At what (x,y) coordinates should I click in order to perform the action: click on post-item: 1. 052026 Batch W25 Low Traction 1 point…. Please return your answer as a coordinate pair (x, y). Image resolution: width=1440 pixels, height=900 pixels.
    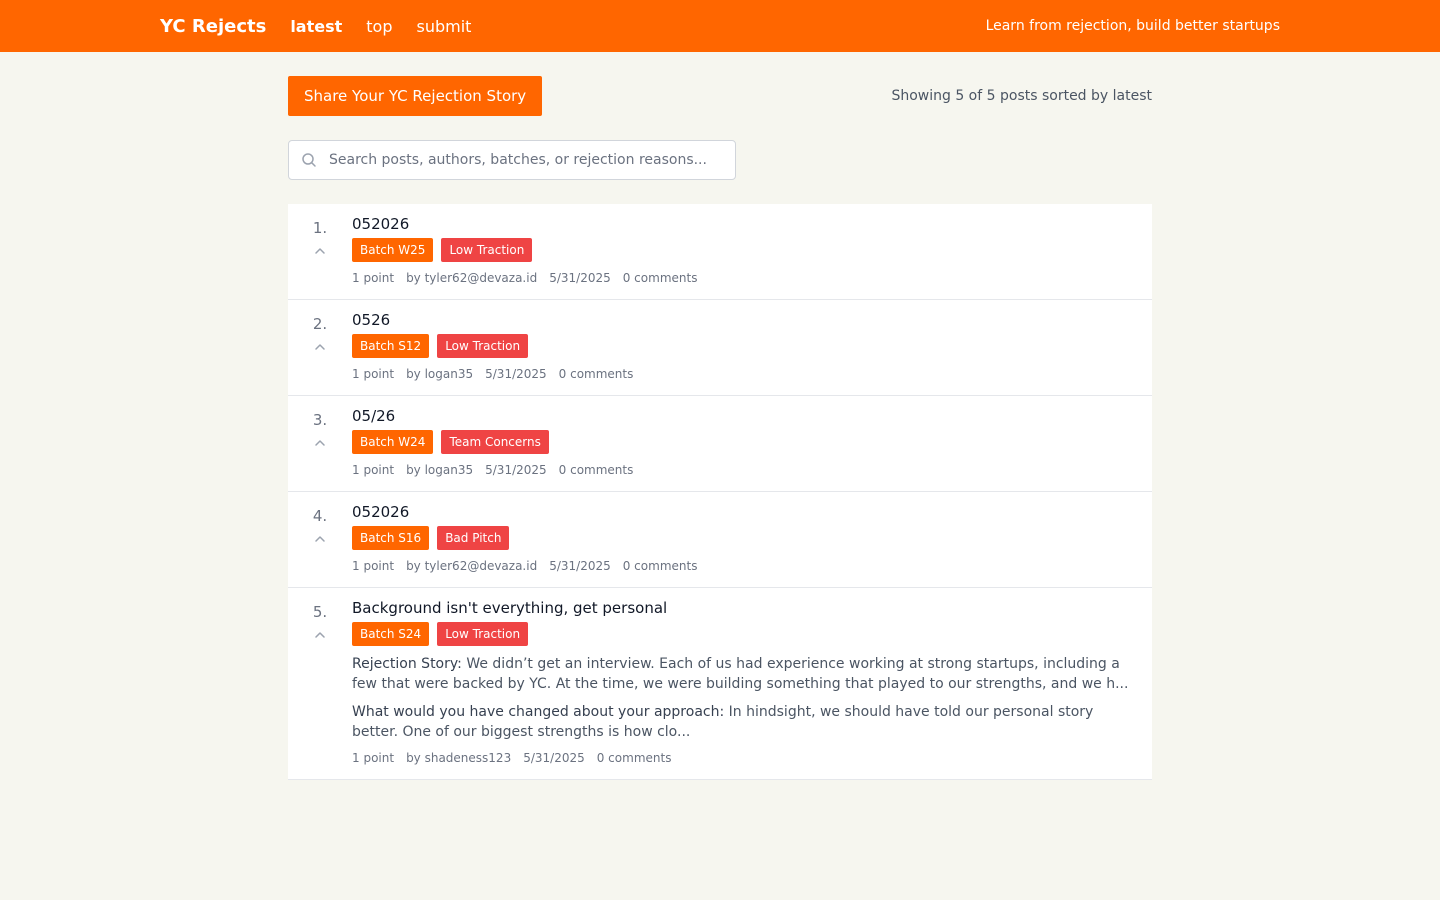
    Looking at the image, I should click on (720, 252).